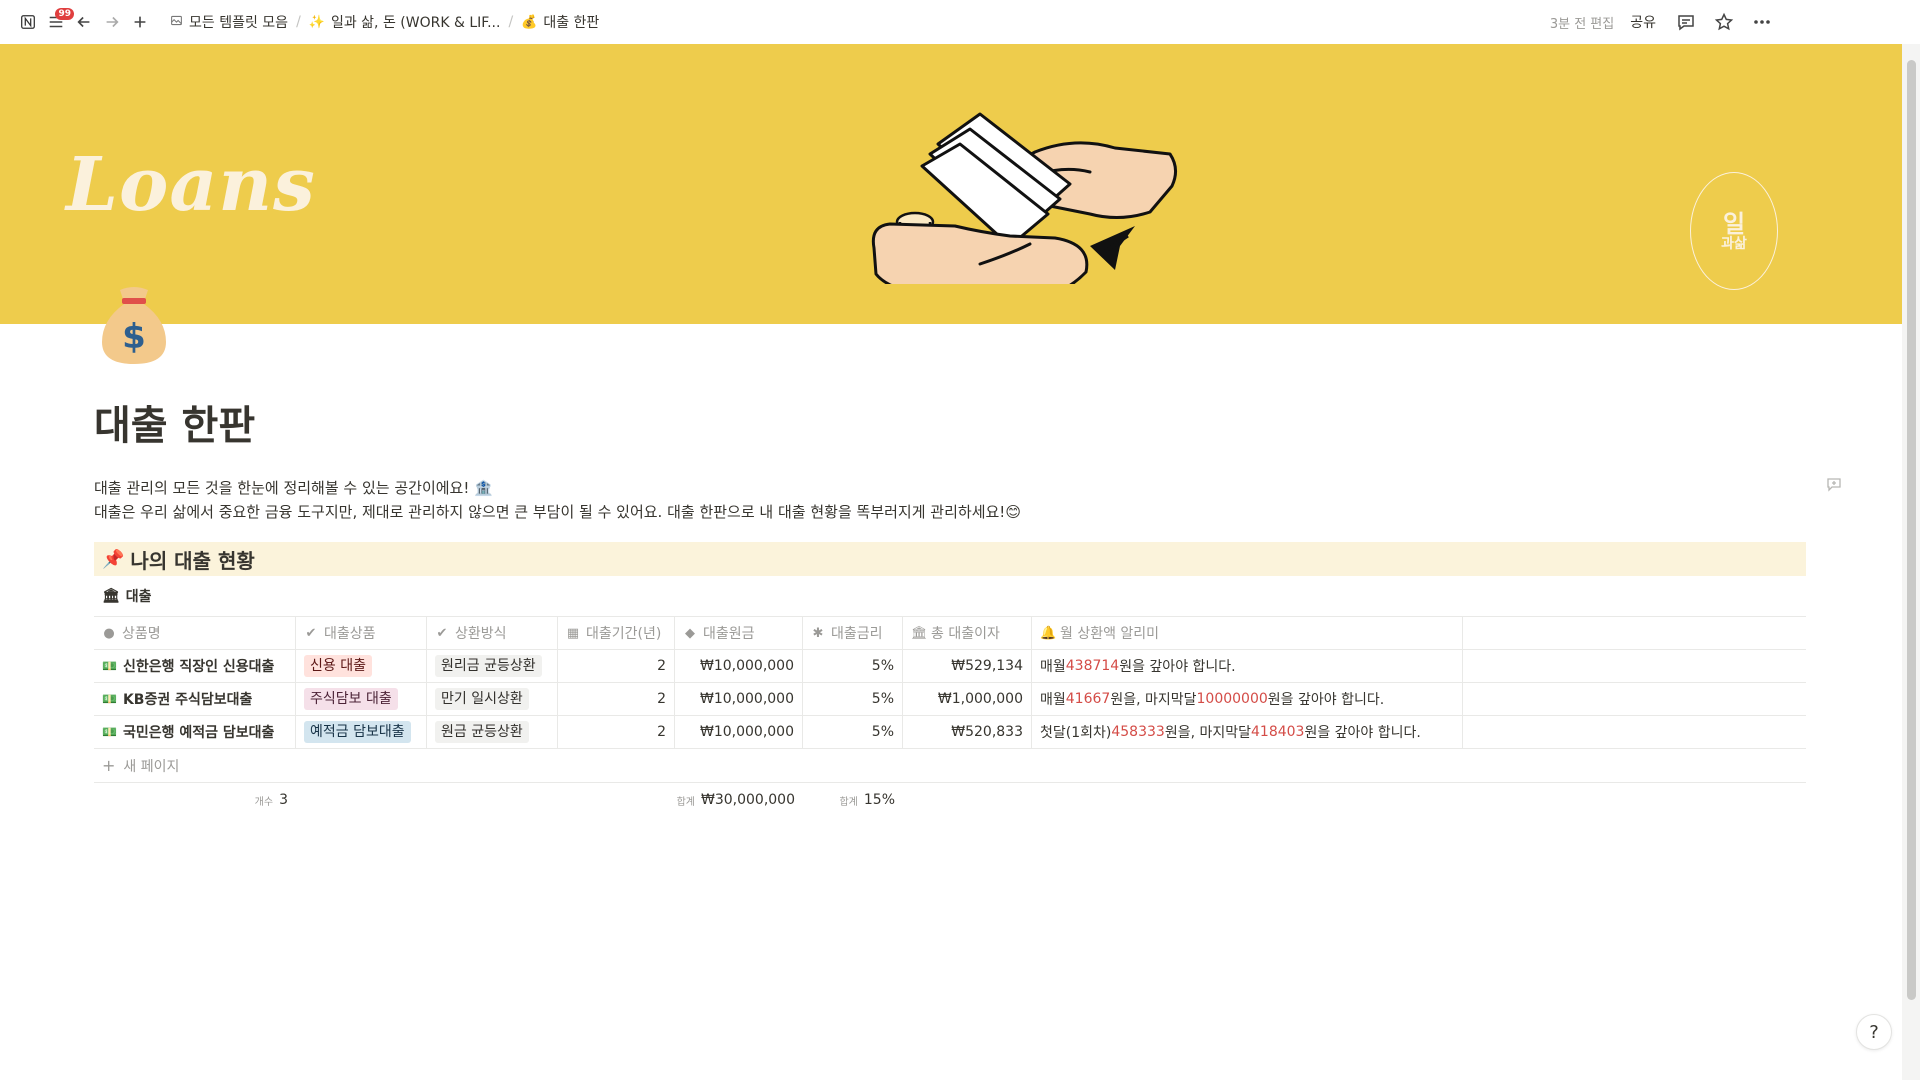  I want to click on star-icon, so click(1724, 22).